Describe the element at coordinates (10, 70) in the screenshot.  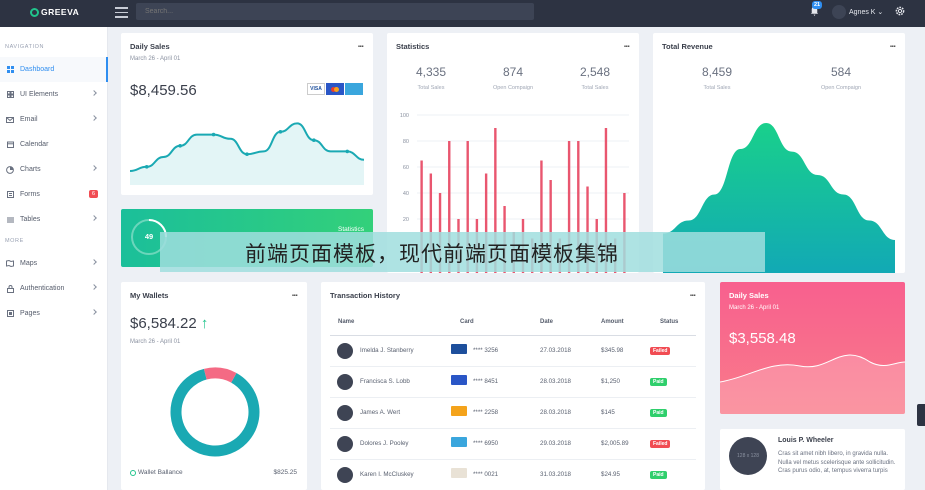
I see `dashboard-icon` at that location.